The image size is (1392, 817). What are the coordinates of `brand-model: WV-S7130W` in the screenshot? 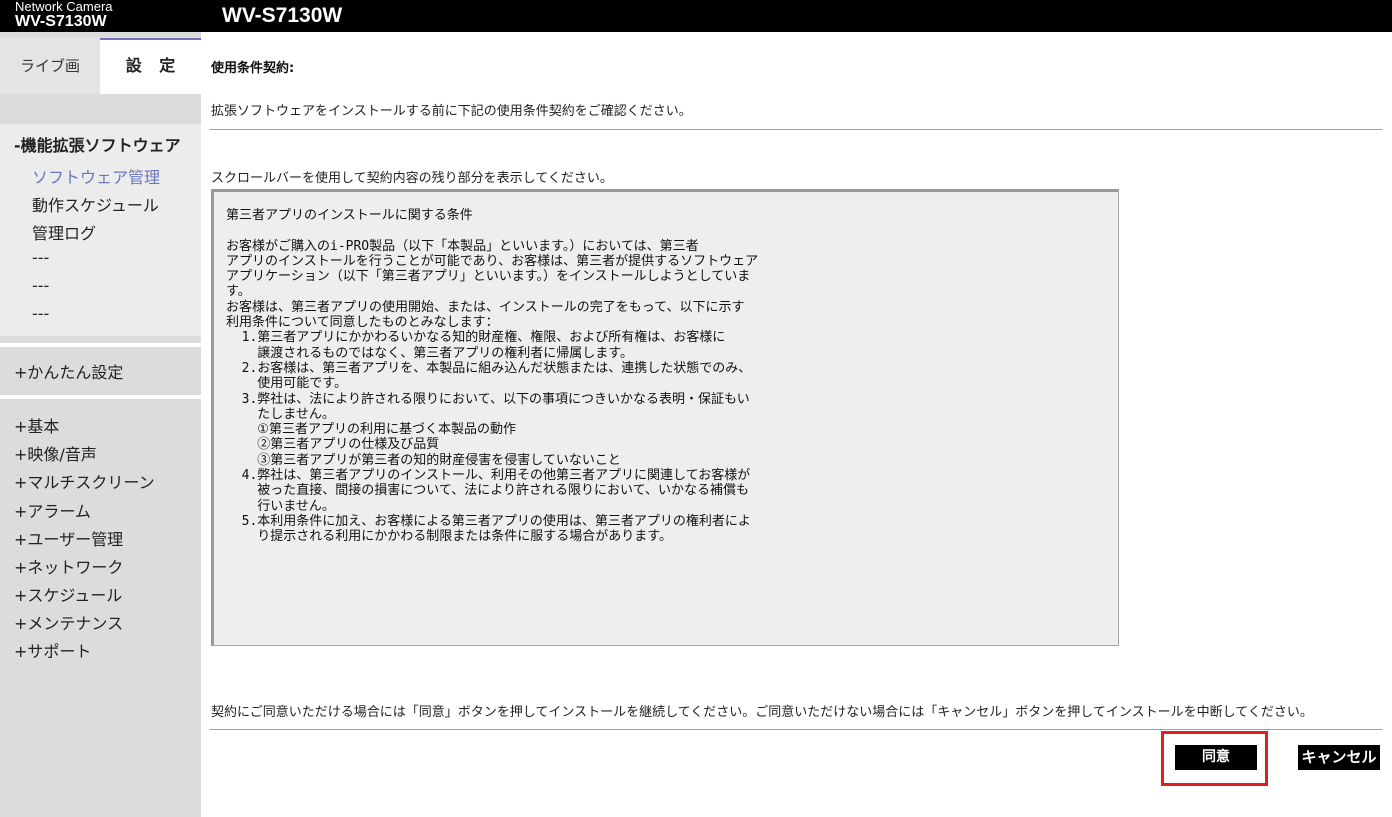 It's located at (61, 21).